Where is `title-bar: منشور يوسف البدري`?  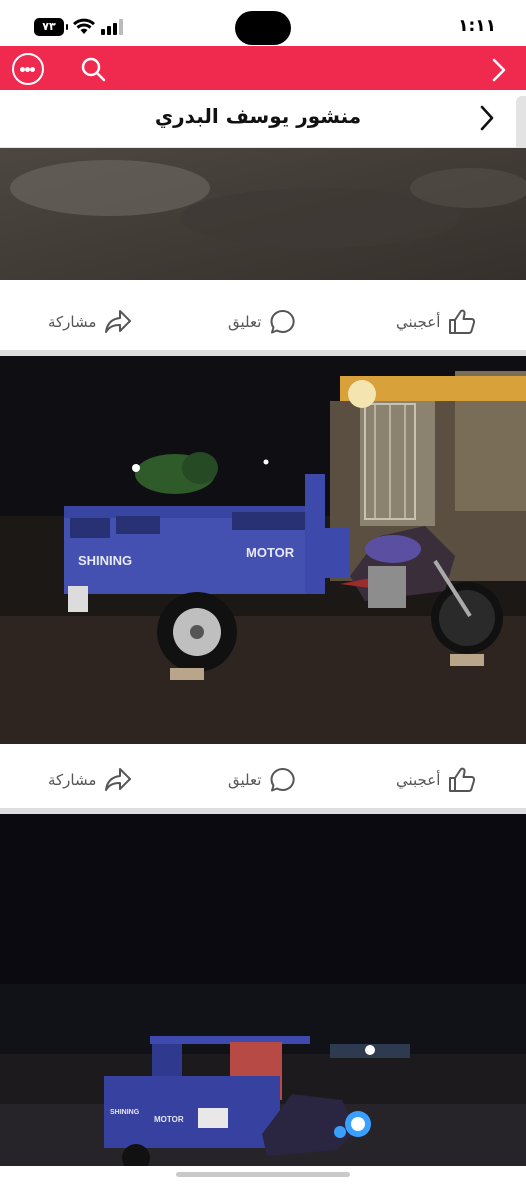 title-bar: منشور يوسف البدري is located at coordinates (263, 119).